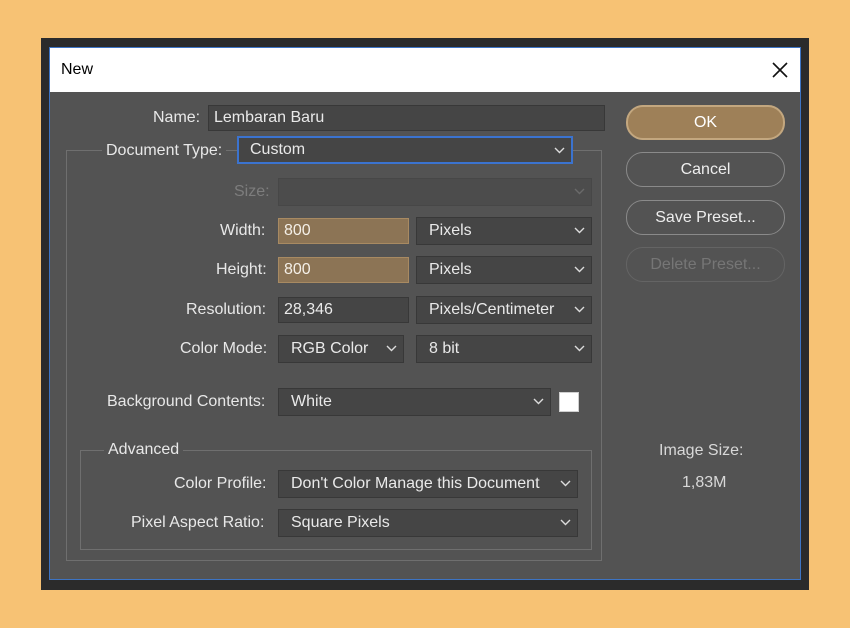 Image resolution: width=850 pixels, height=628 pixels. What do you see at coordinates (226, 309) in the screenshot?
I see `resolution-label: Resolution:` at bounding box center [226, 309].